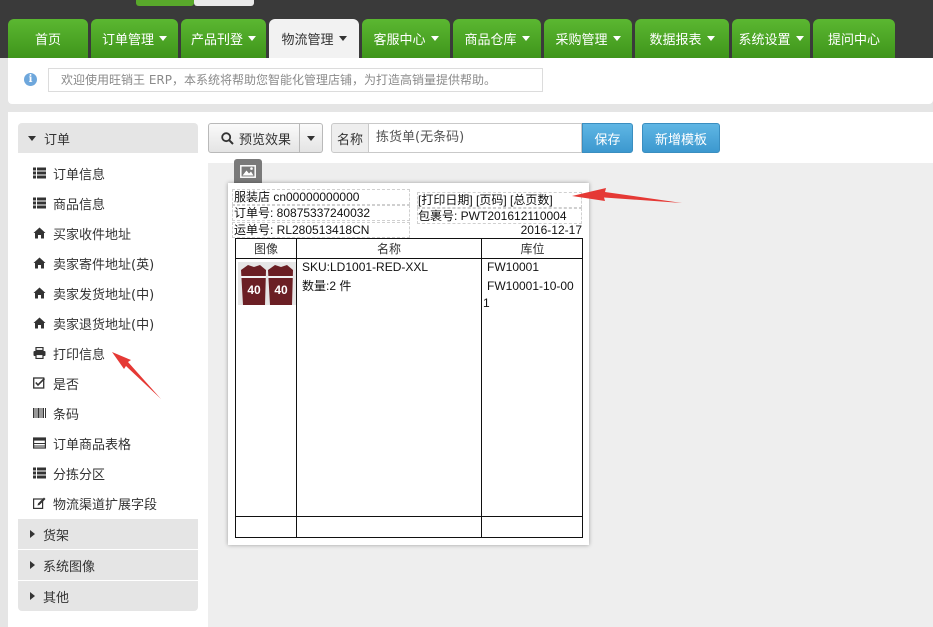 The width and height of the screenshot is (933, 627). I want to click on notice-panel: i 欢迎使用旺销王 ERP，本系统将帮助您智能化管理店铺，为打造高销量提供帮助。, so click(470, 81).